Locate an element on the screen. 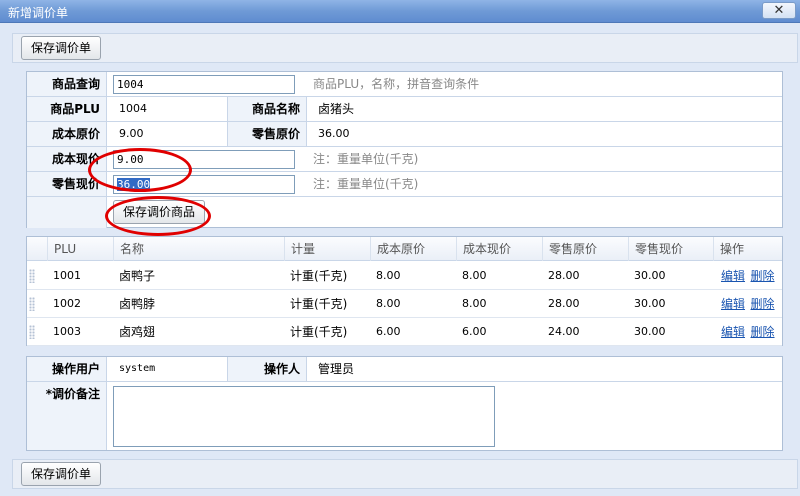 This screenshot has height=496, width=800. plu-label: 商品PLU is located at coordinates (67, 109).